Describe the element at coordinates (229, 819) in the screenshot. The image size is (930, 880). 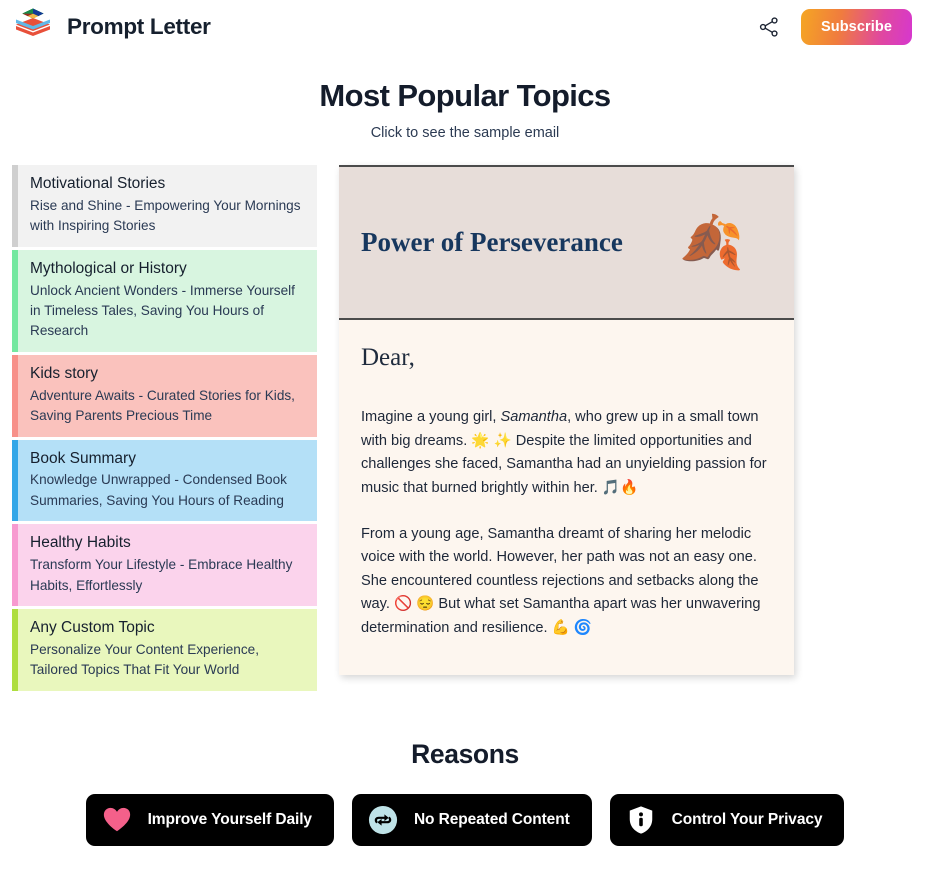
I see `reason-button-label: Improve Yourself Daily` at that location.